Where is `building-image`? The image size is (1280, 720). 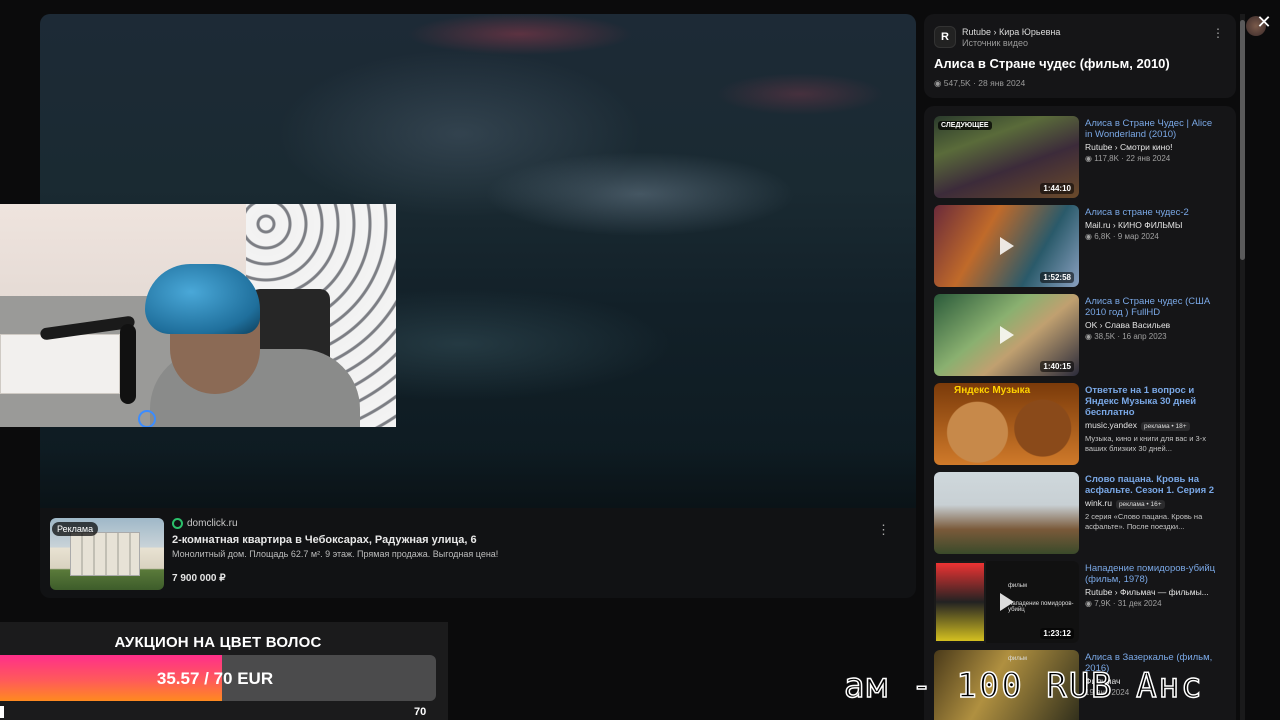
building-image is located at coordinates (105, 554).